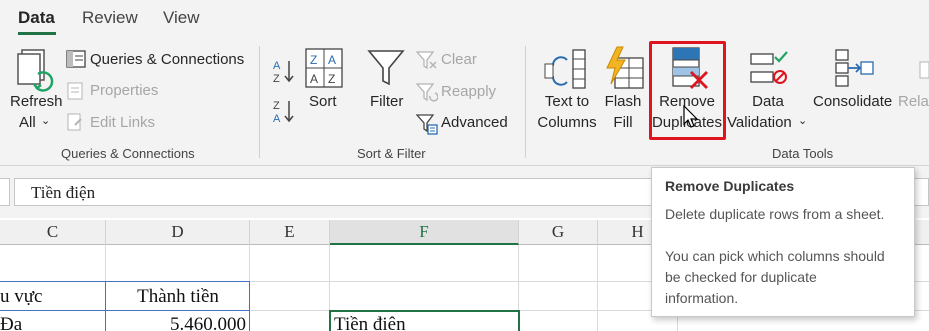 This screenshot has height=331, width=929. I want to click on ribbon-tab-bar: Data Review View, so click(464, 19).